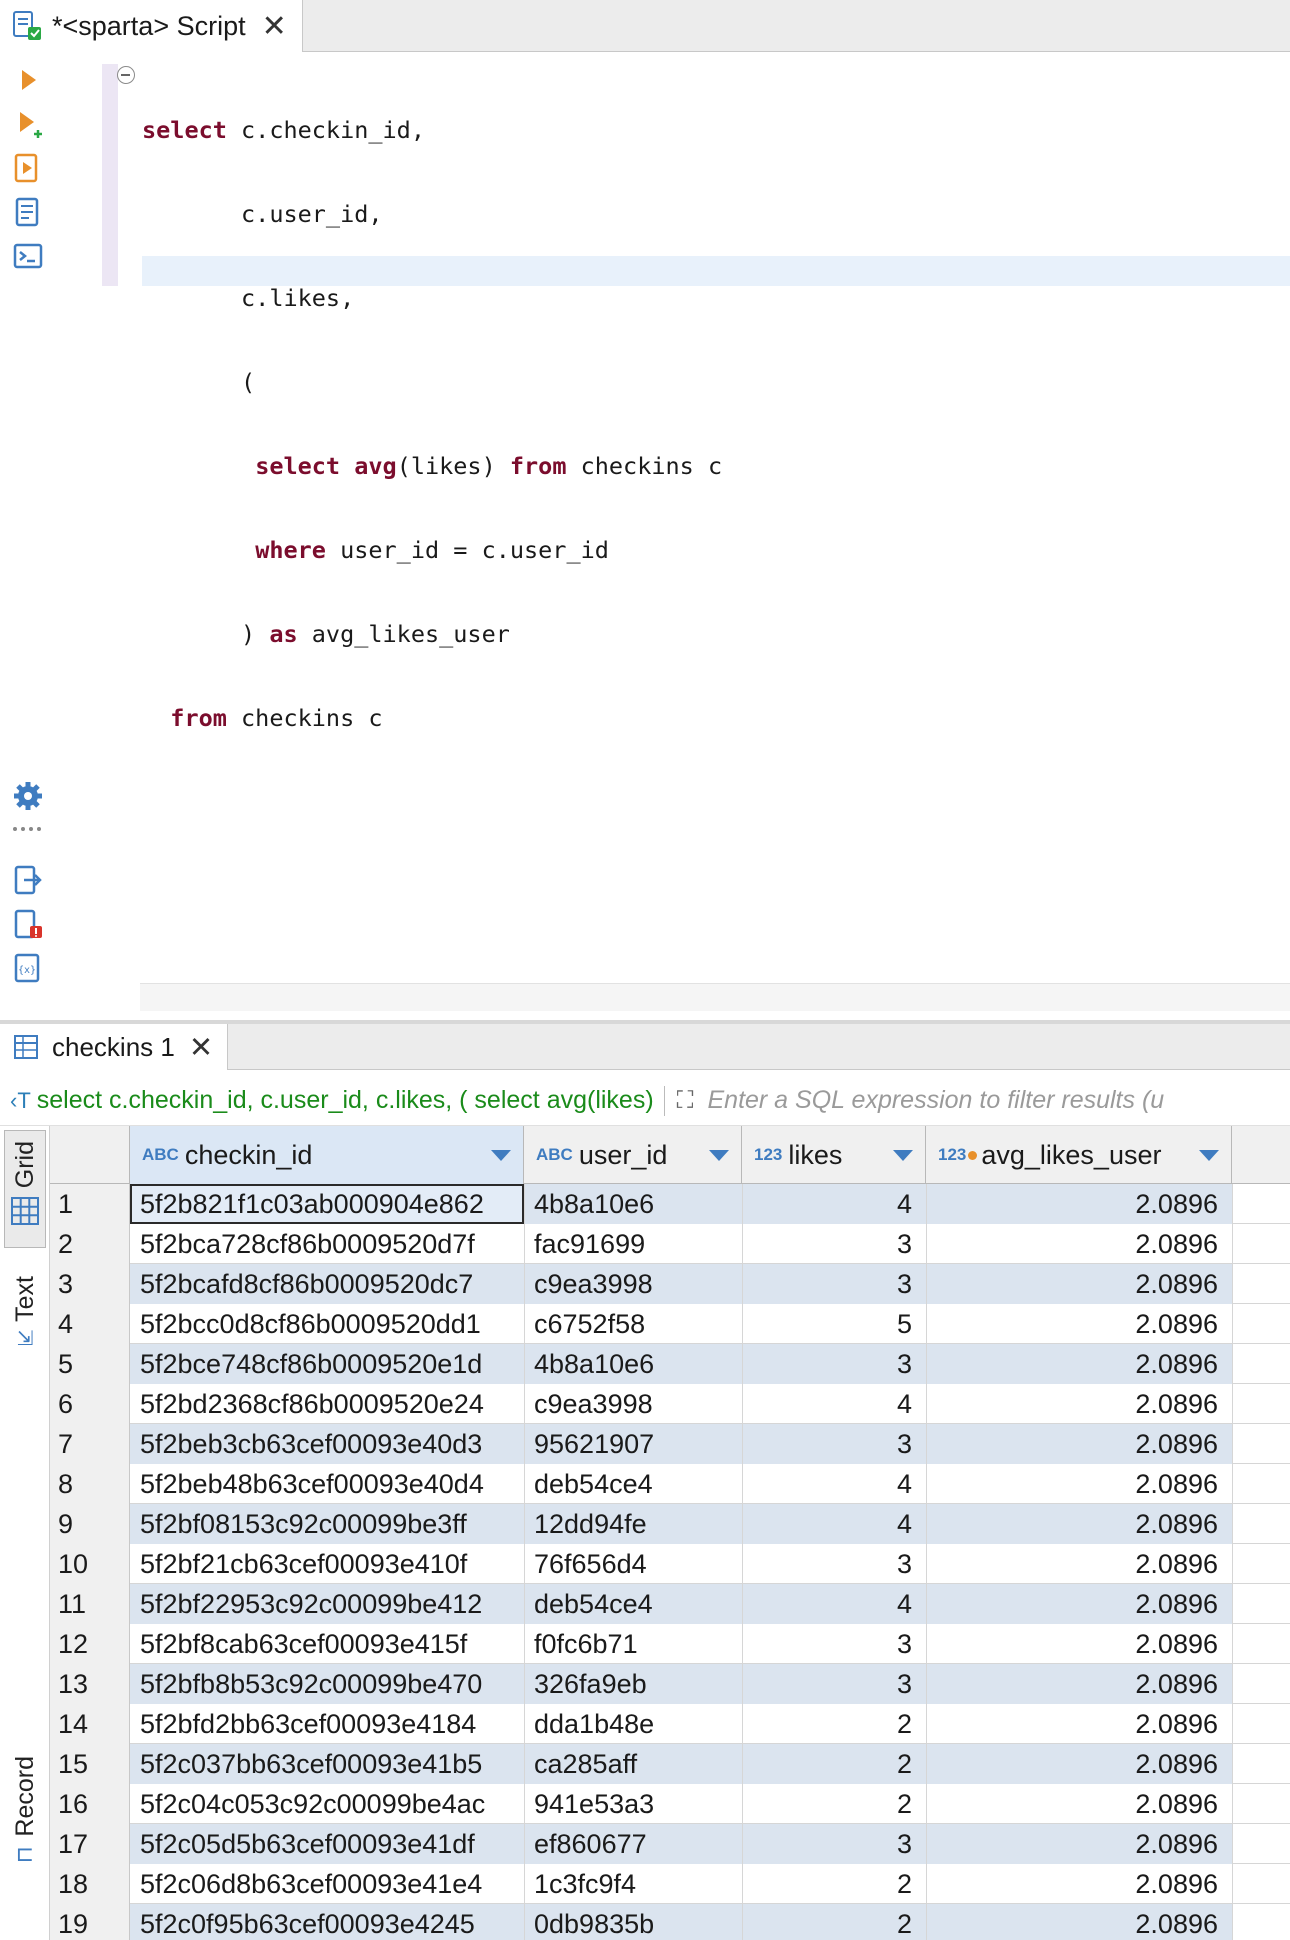 This screenshot has width=1290, height=1940. What do you see at coordinates (633, 1884) in the screenshot?
I see `cell-user_id: 1c3fc9f4` at bounding box center [633, 1884].